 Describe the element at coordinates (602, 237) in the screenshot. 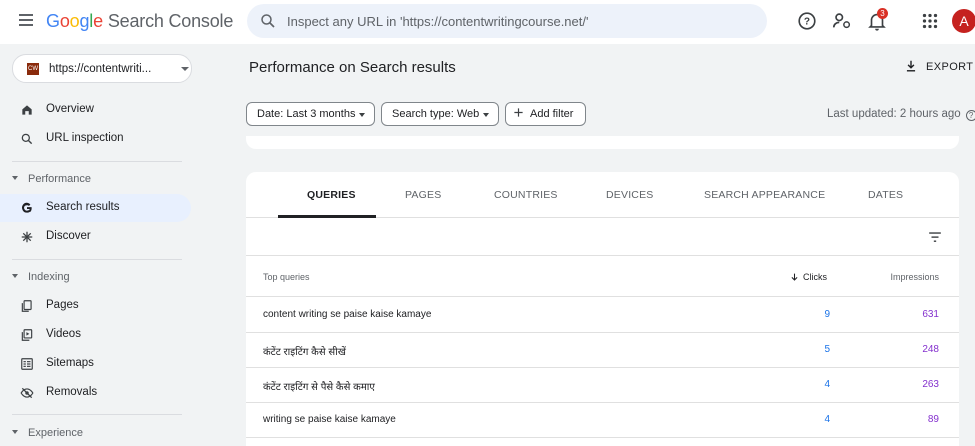

I see `table-filter-row` at that location.